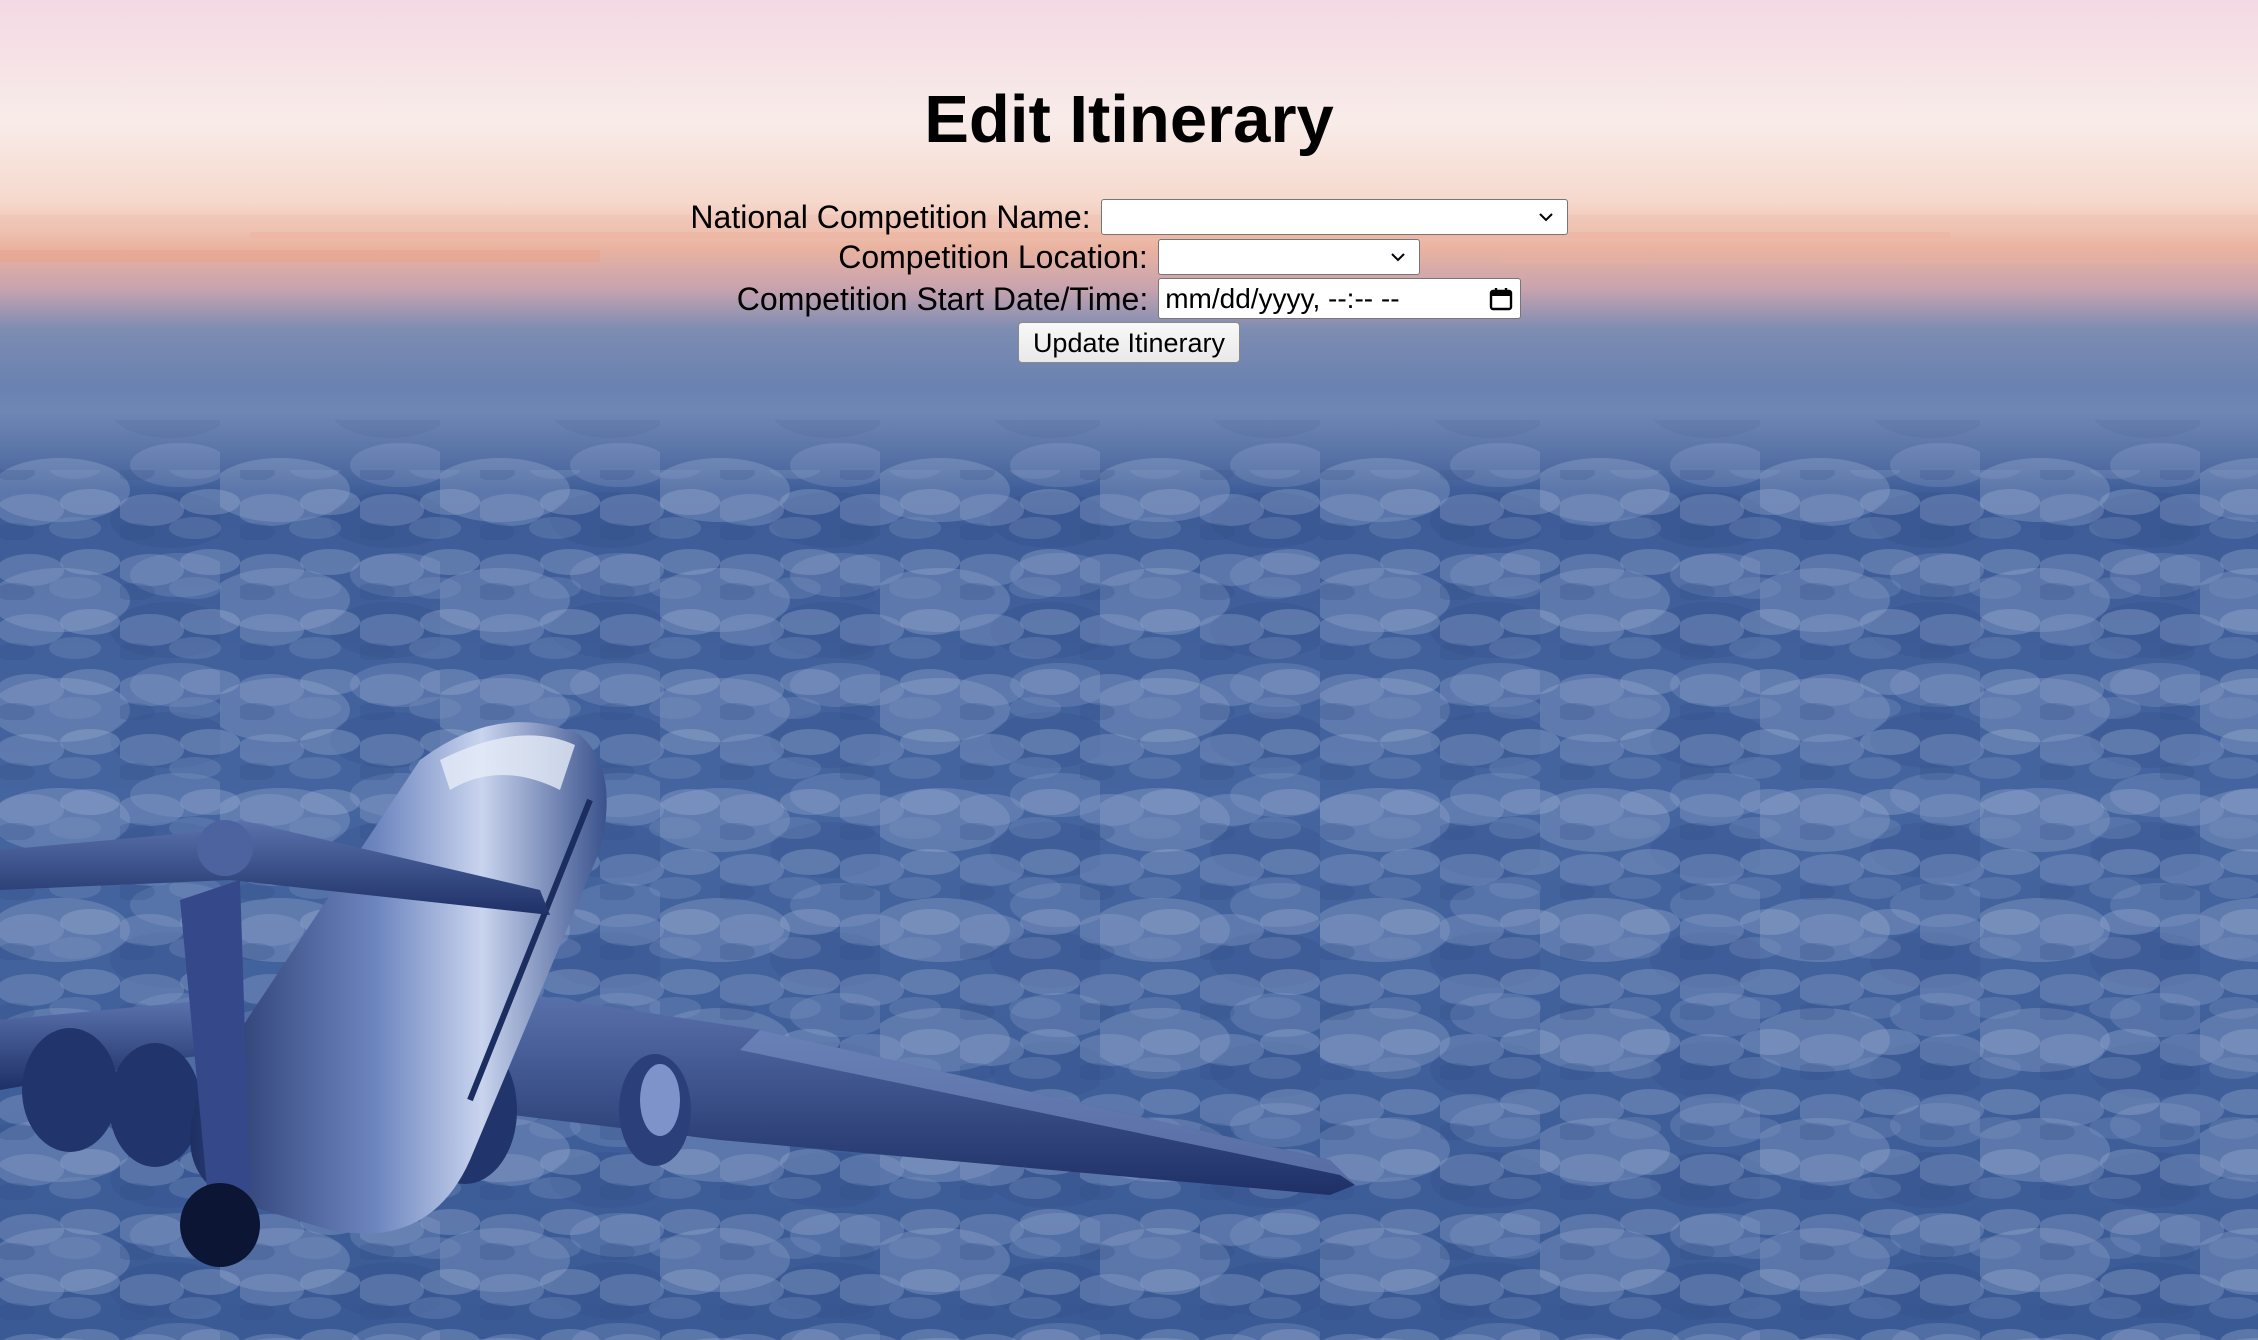  What do you see at coordinates (1501, 299) in the screenshot?
I see `calendar-icon` at bounding box center [1501, 299].